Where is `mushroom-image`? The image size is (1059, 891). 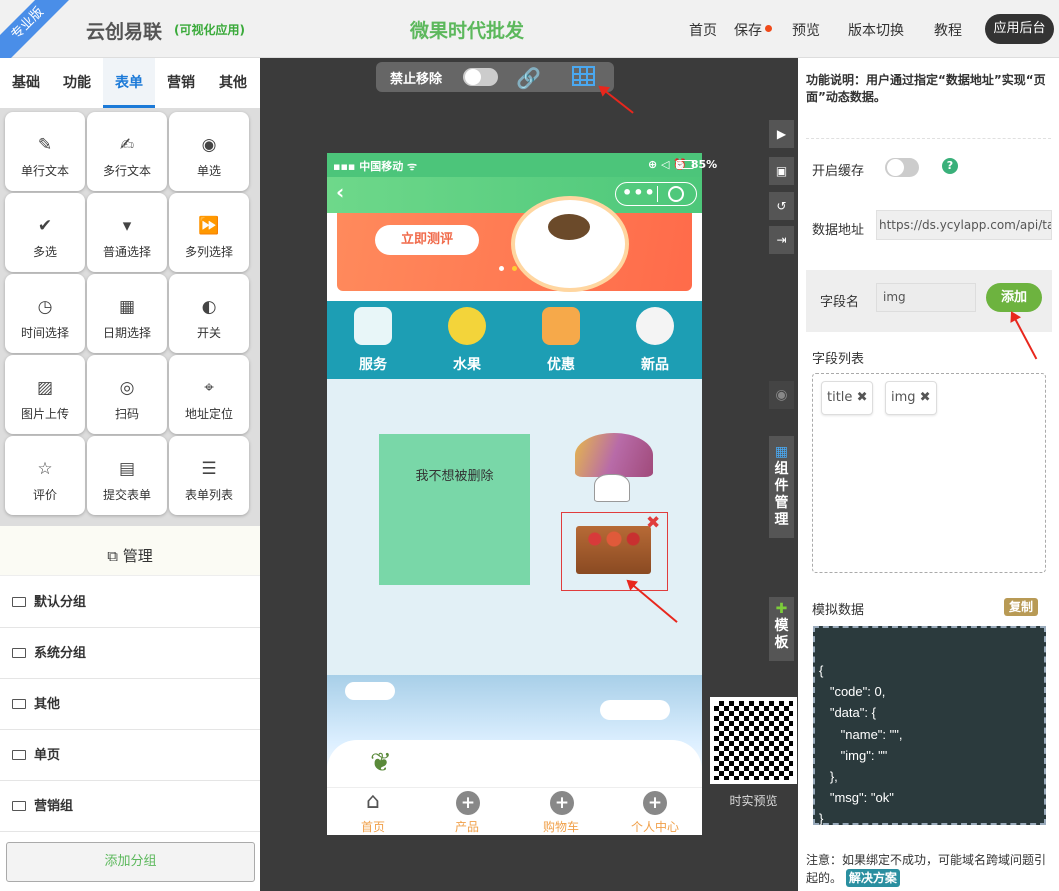
mushroom-image is located at coordinates (614, 455).